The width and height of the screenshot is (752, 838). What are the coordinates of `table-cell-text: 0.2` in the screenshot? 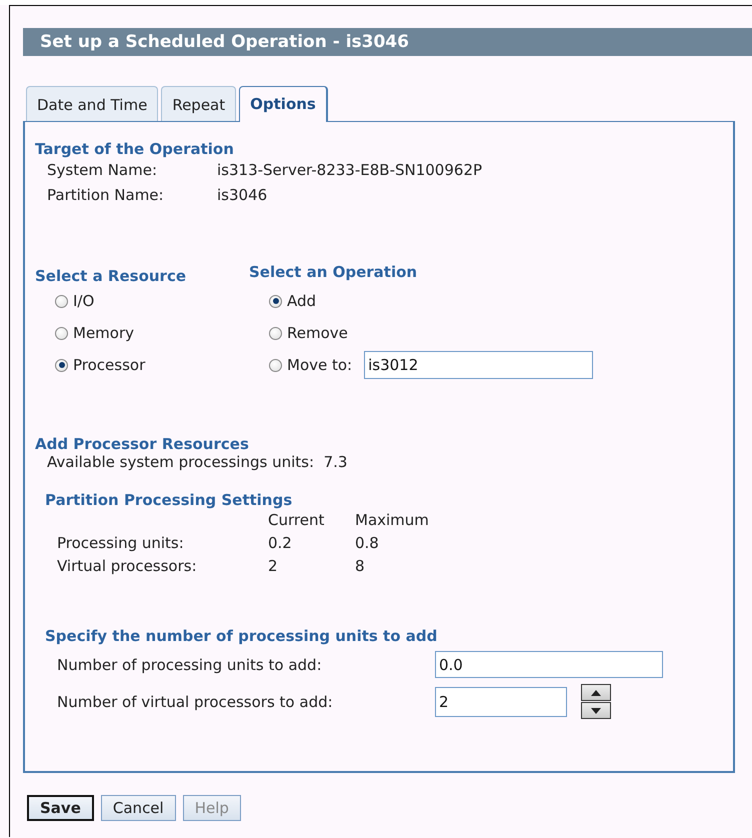 It's located at (280, 543).